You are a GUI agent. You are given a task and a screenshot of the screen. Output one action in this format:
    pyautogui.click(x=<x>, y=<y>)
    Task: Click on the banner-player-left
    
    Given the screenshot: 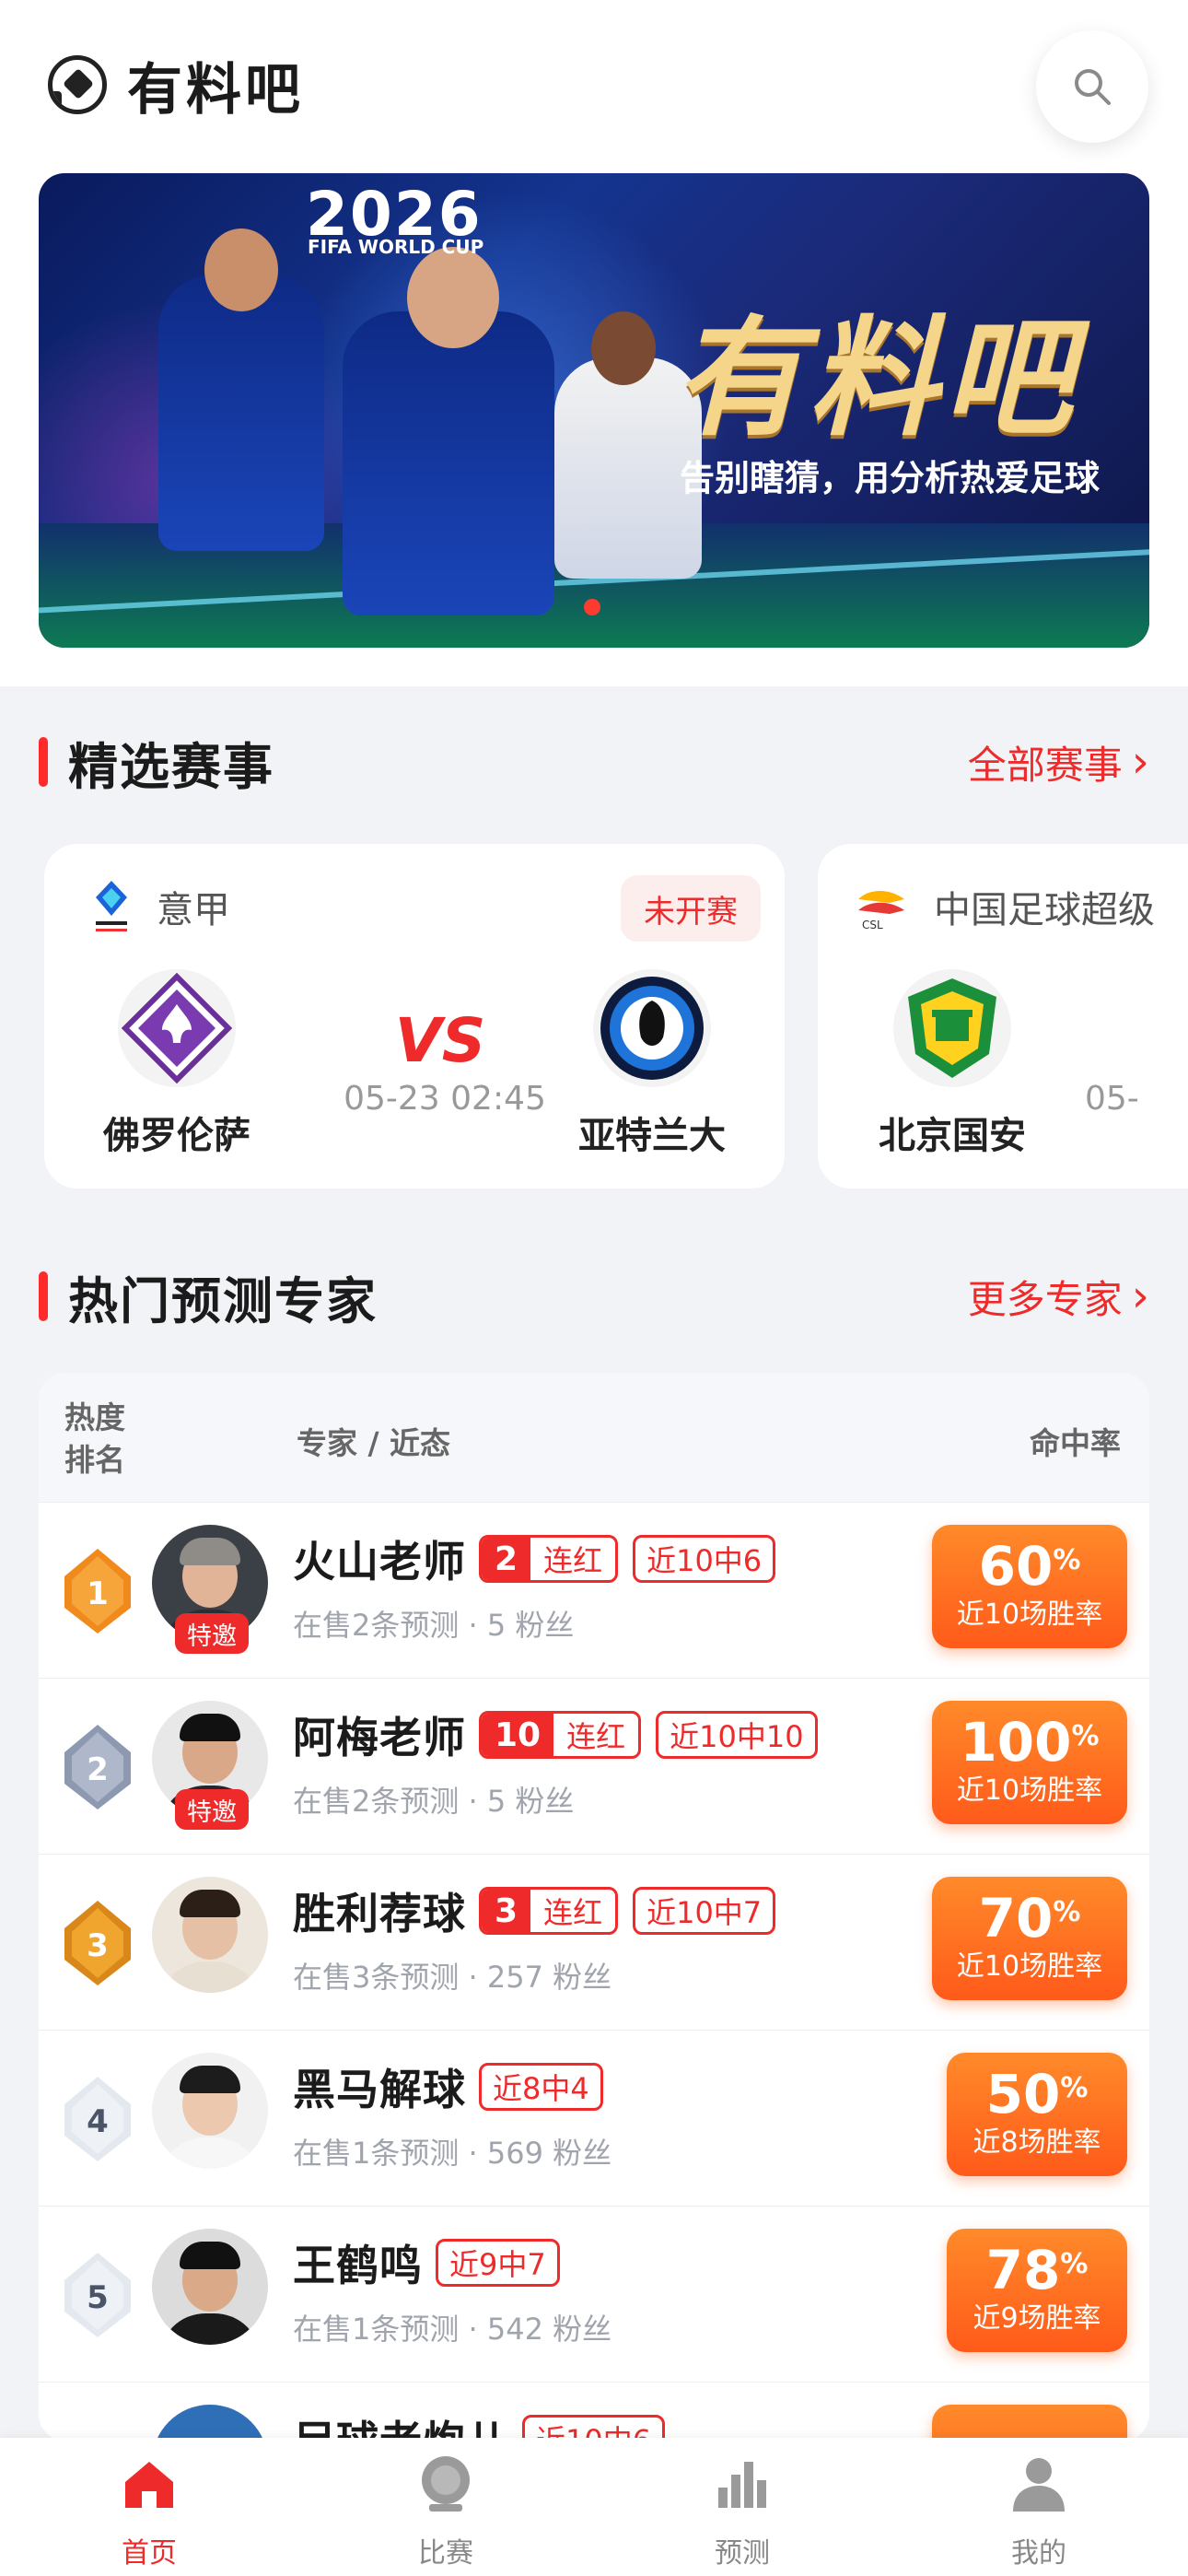 What is the action you would take?
    pyautogui.click(x=241, y=413)
    